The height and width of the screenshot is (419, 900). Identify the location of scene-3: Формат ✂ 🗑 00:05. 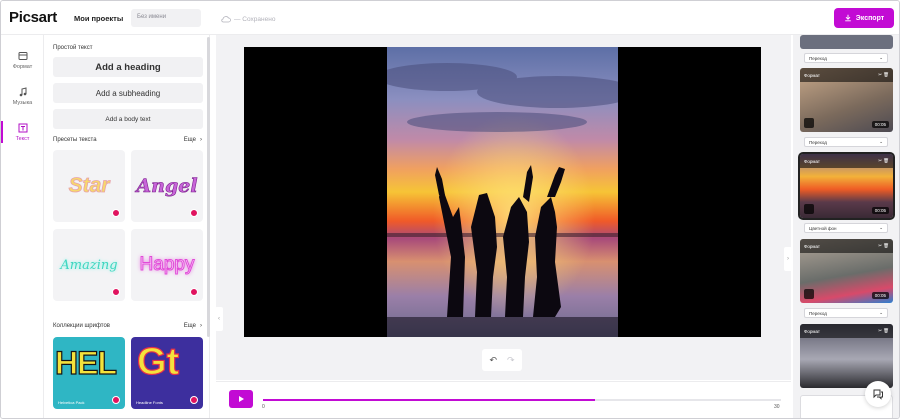
(846, 271).